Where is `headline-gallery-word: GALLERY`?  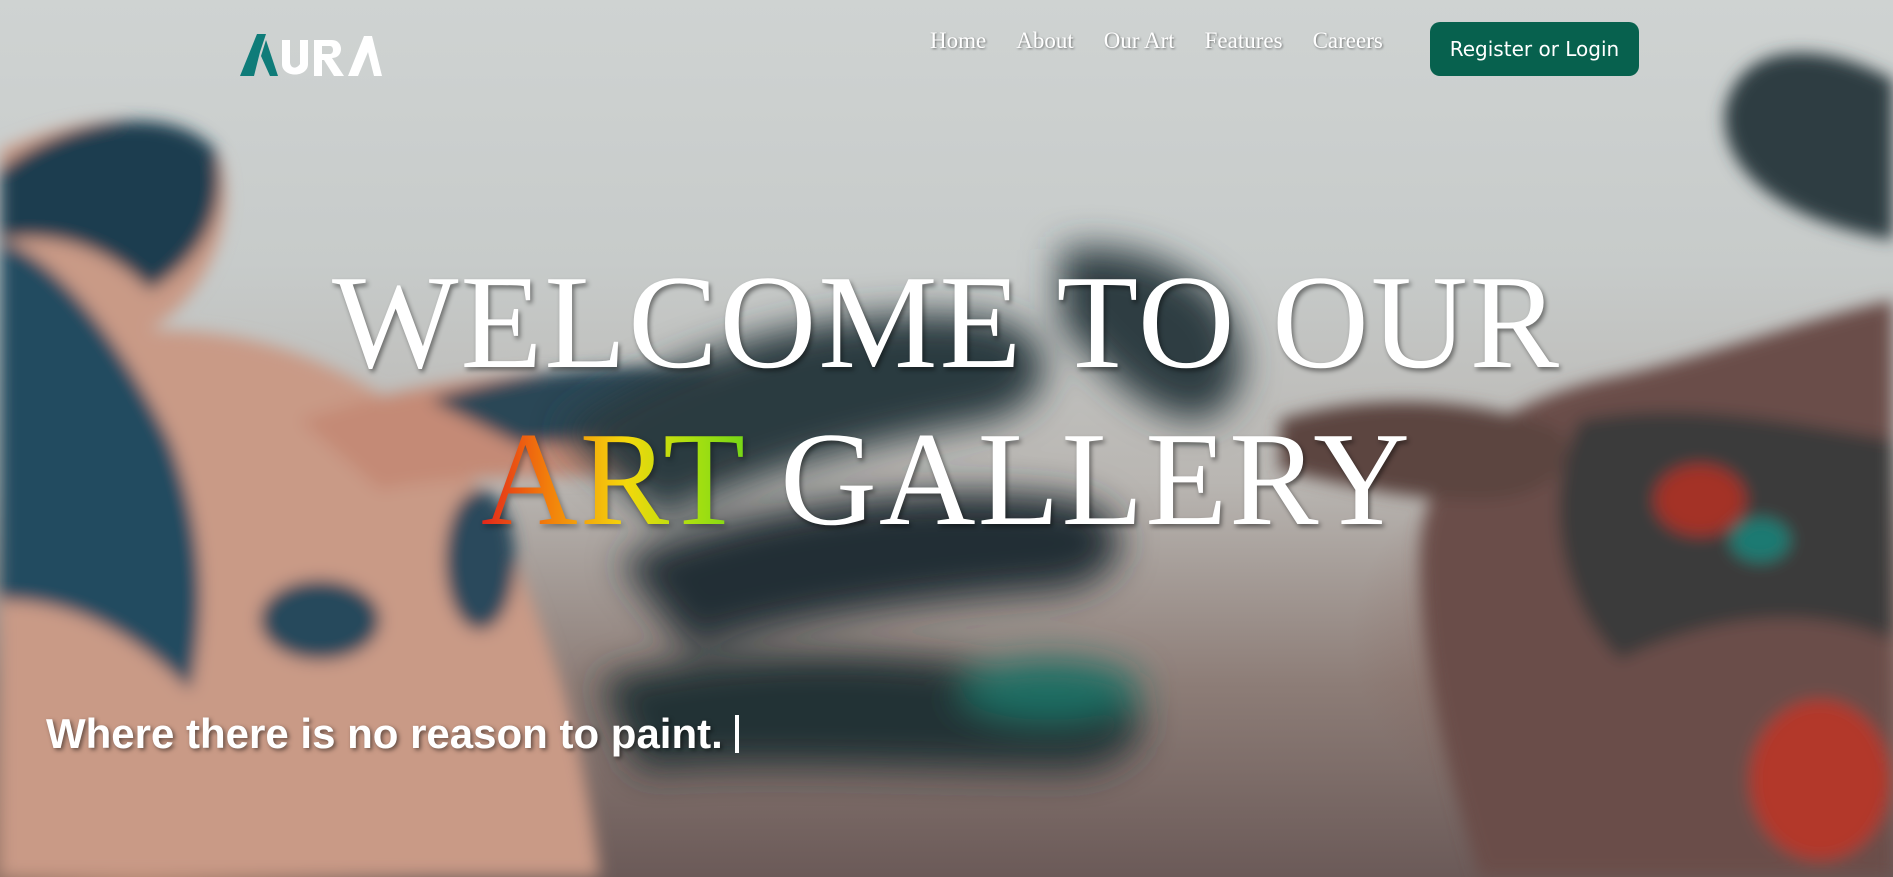 headline-gallery-word: GALLERY is located at coordinates (1096, 479).